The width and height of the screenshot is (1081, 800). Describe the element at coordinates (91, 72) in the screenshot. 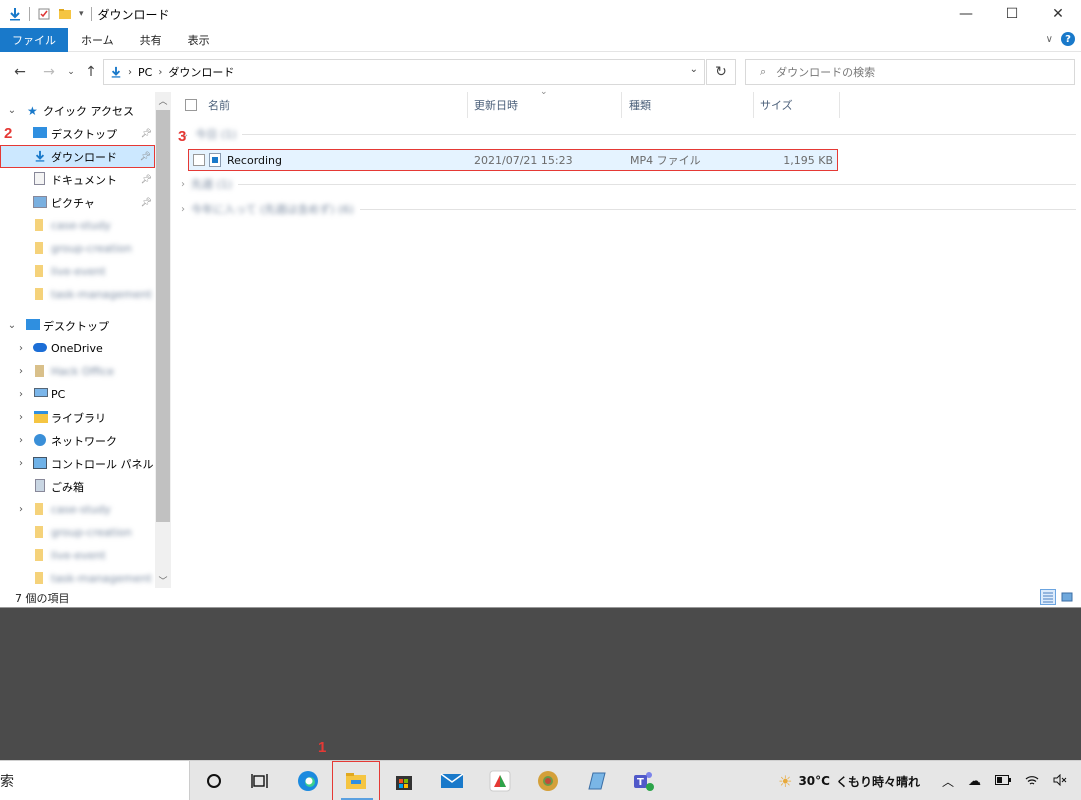

I see `up-arrow-icon: ↑` at that location.